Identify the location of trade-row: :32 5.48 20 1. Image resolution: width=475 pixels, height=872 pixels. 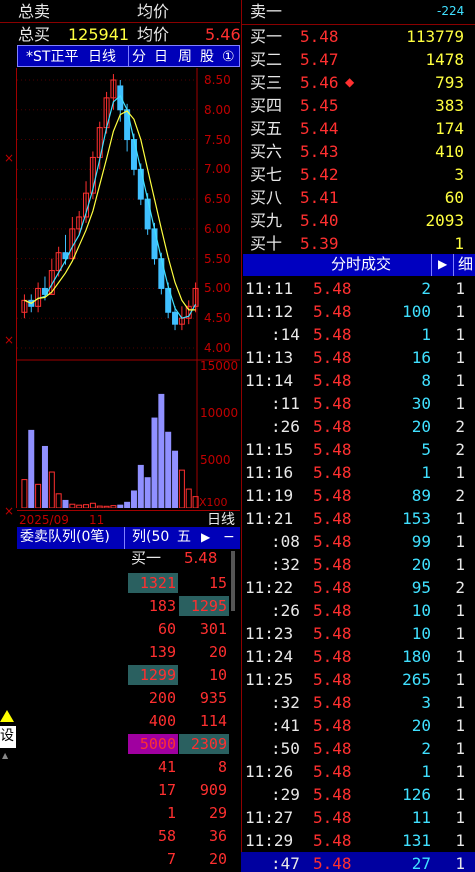
(358, 564).